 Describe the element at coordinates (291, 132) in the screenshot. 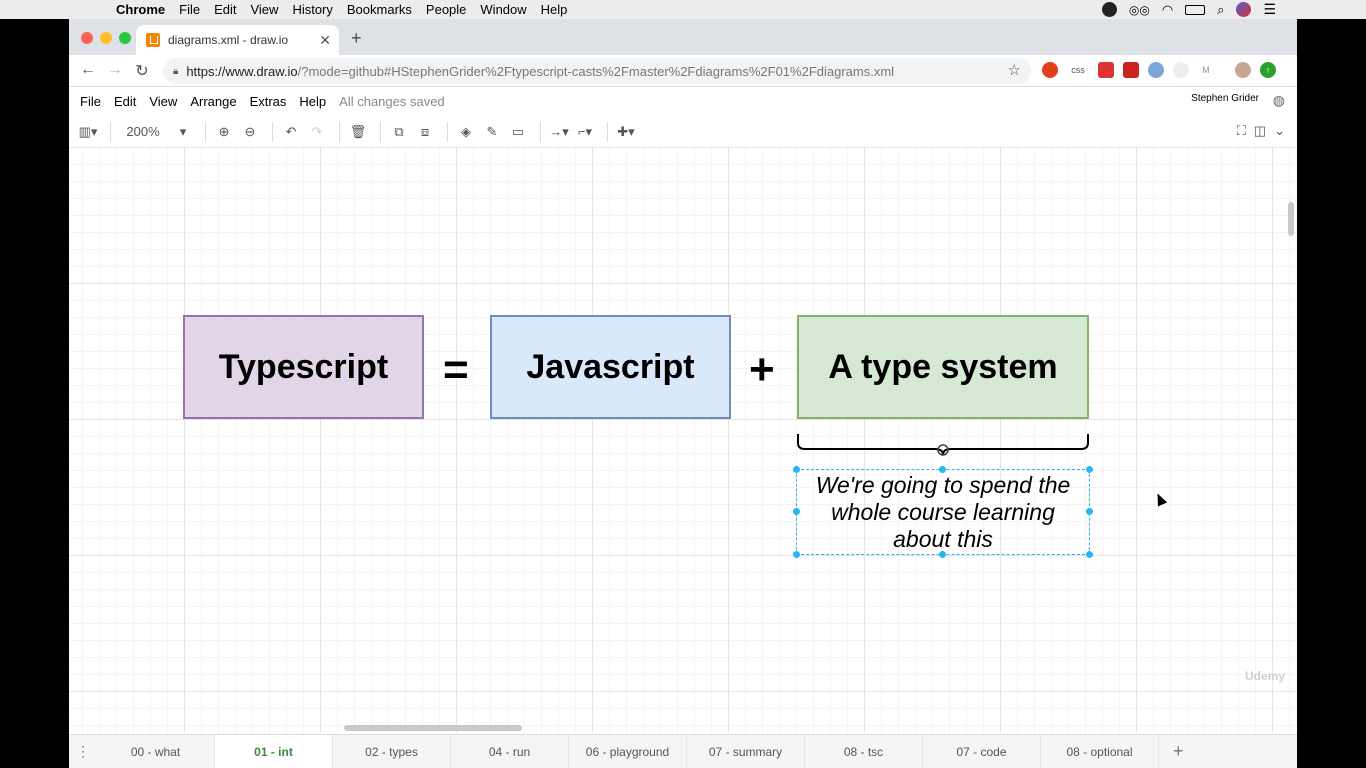

I see `undo-icon: ↶` at that location.